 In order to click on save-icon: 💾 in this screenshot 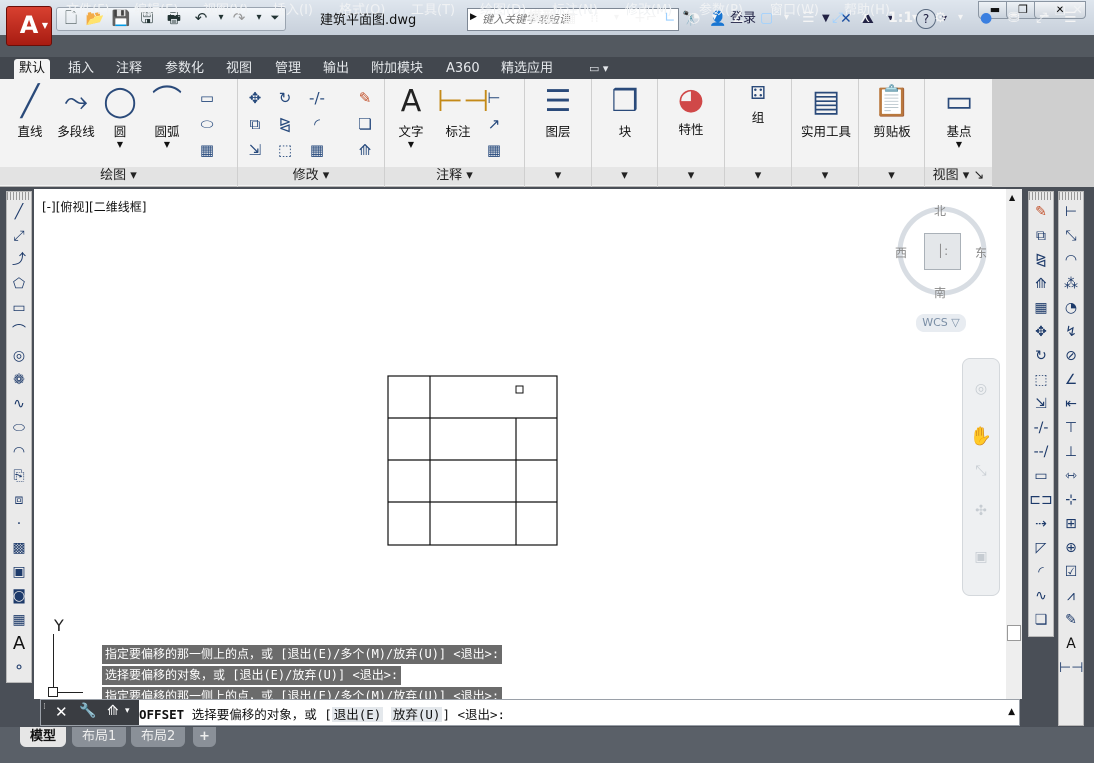, I will do `click(121, 18)`.